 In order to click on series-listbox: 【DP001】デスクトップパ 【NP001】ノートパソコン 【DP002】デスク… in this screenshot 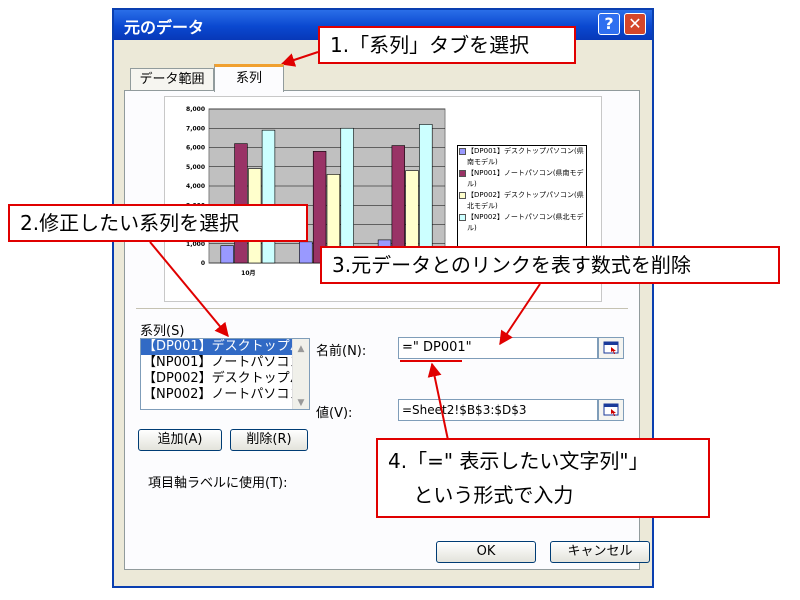, I will do `click(225, 374)`.